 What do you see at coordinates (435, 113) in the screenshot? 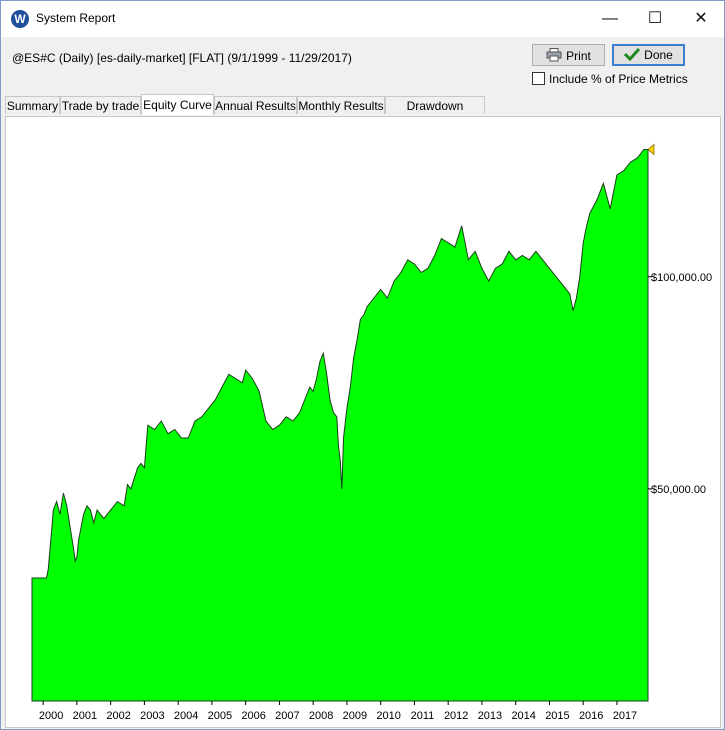
I see `tab-drawdown-analysis: Drawdown Analysis` at bounding box center [435, 113].